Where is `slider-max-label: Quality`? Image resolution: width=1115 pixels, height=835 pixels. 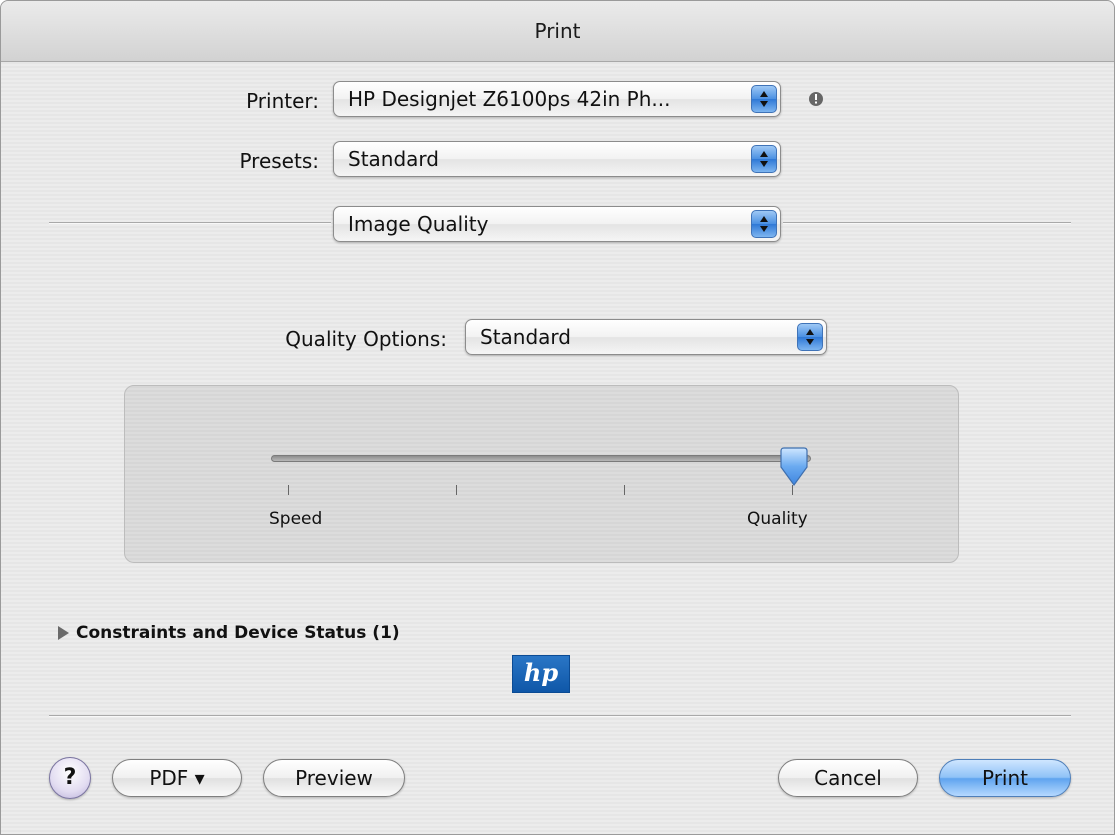
slider-max-label: Quality is located at coordinates (777, 519).